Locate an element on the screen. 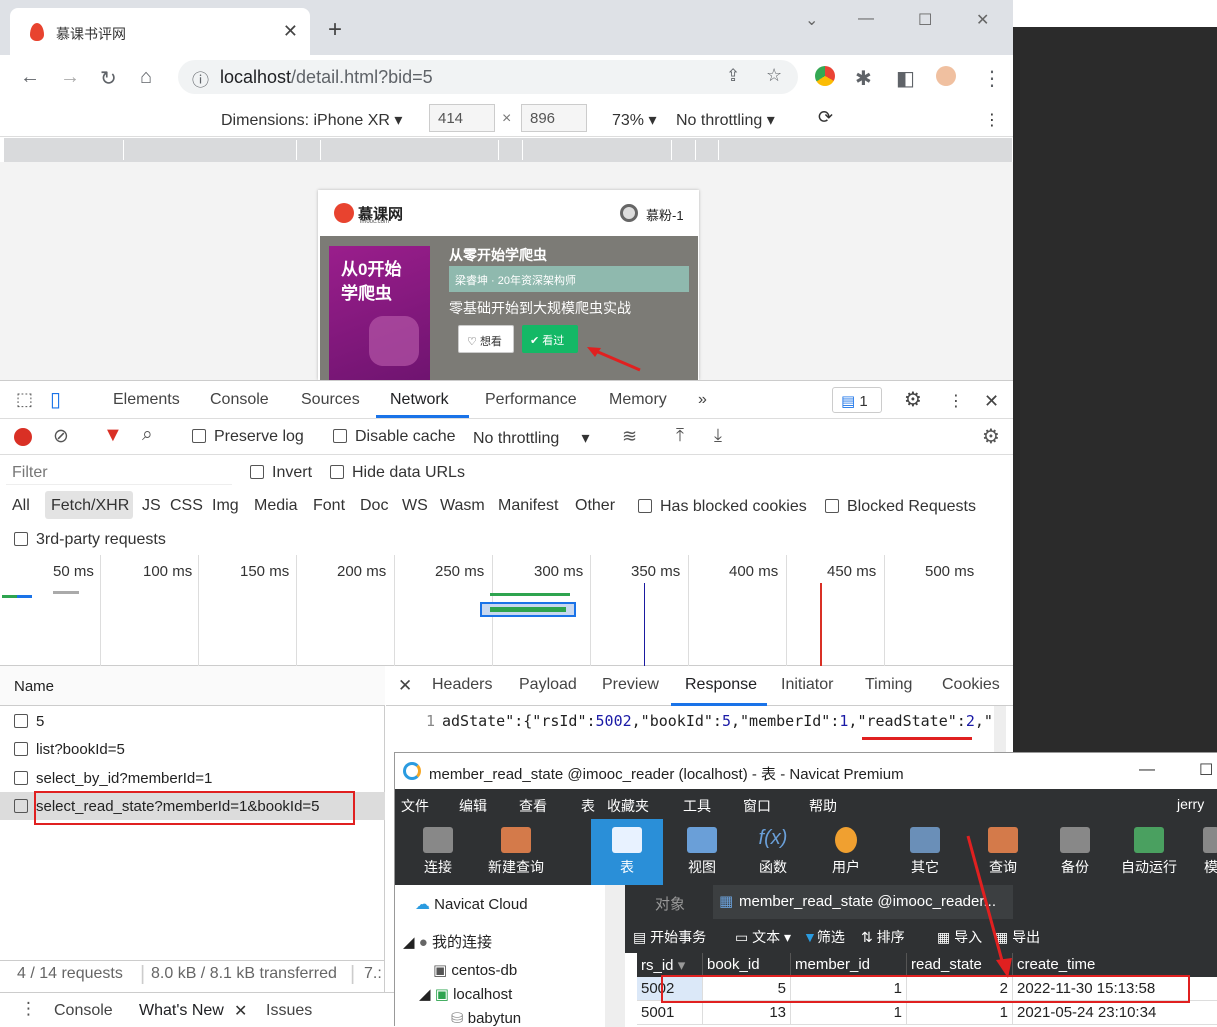  tab-console: Console is located at coordinates (239, 400).